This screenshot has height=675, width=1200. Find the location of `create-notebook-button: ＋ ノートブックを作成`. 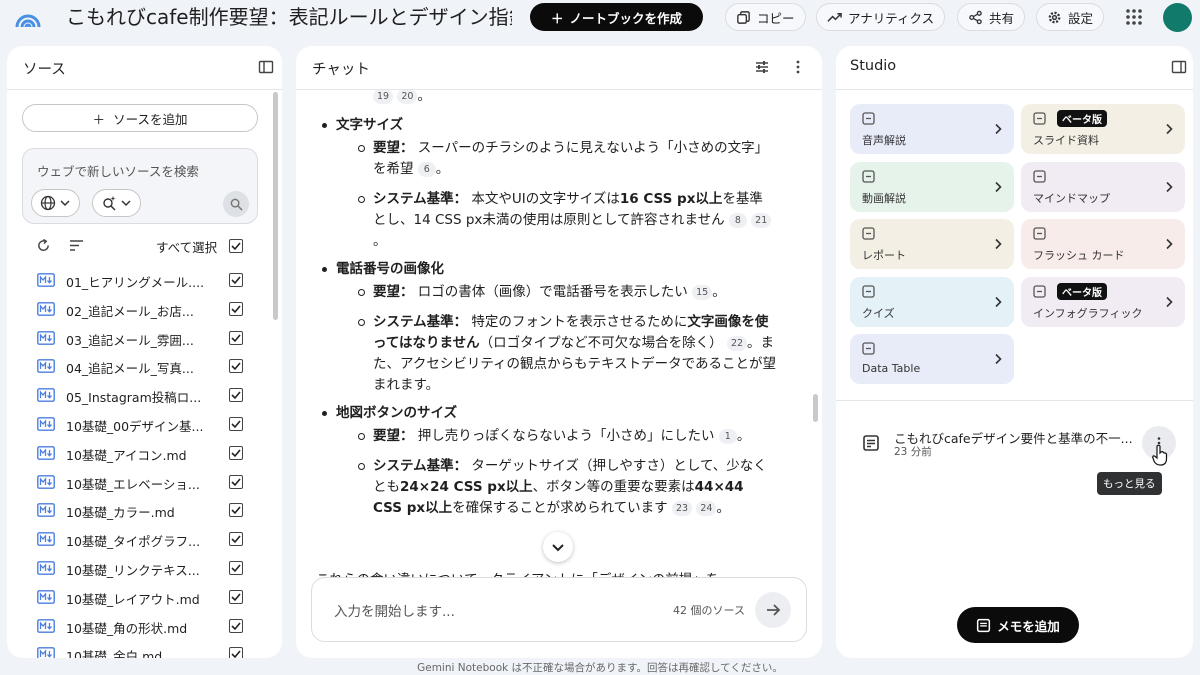

create-notebook-button: ＋ ノートブックを作成 is located at coordinates (616, 17).